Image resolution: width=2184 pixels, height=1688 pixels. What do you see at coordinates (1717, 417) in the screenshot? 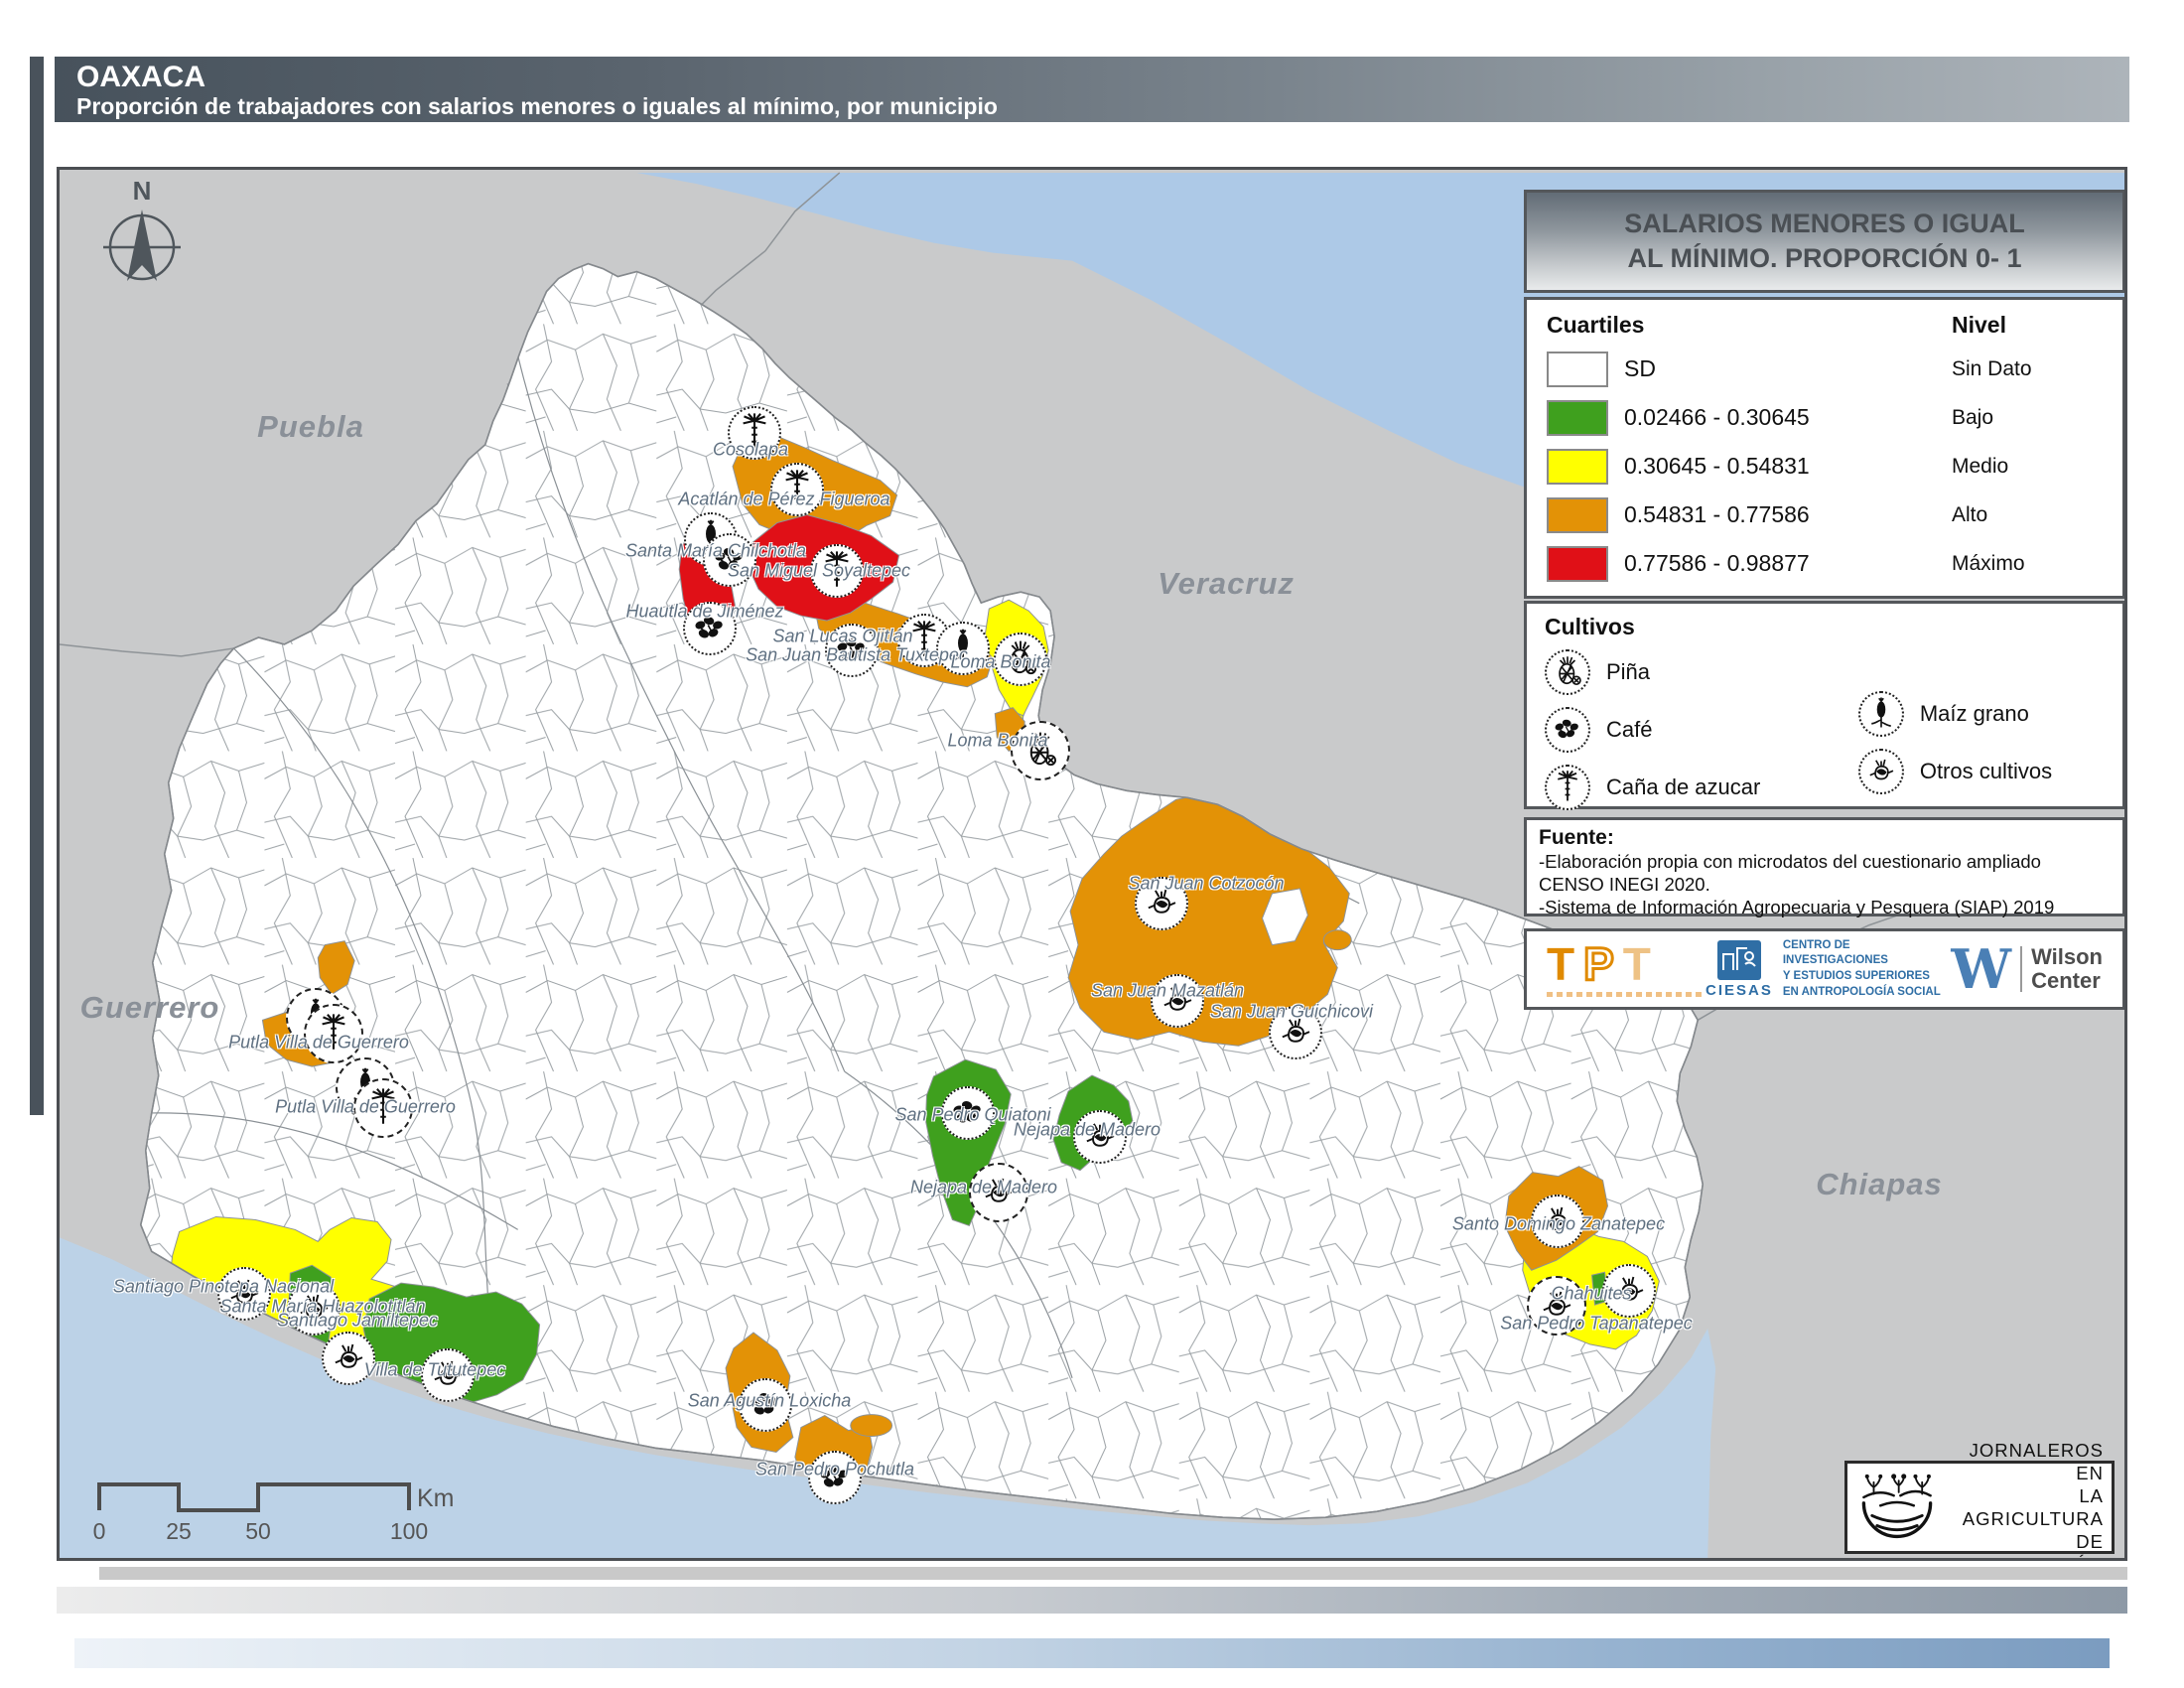
I see `quartile-range: 0.02466 - 0.30645` at bounding box center [1717, 417].